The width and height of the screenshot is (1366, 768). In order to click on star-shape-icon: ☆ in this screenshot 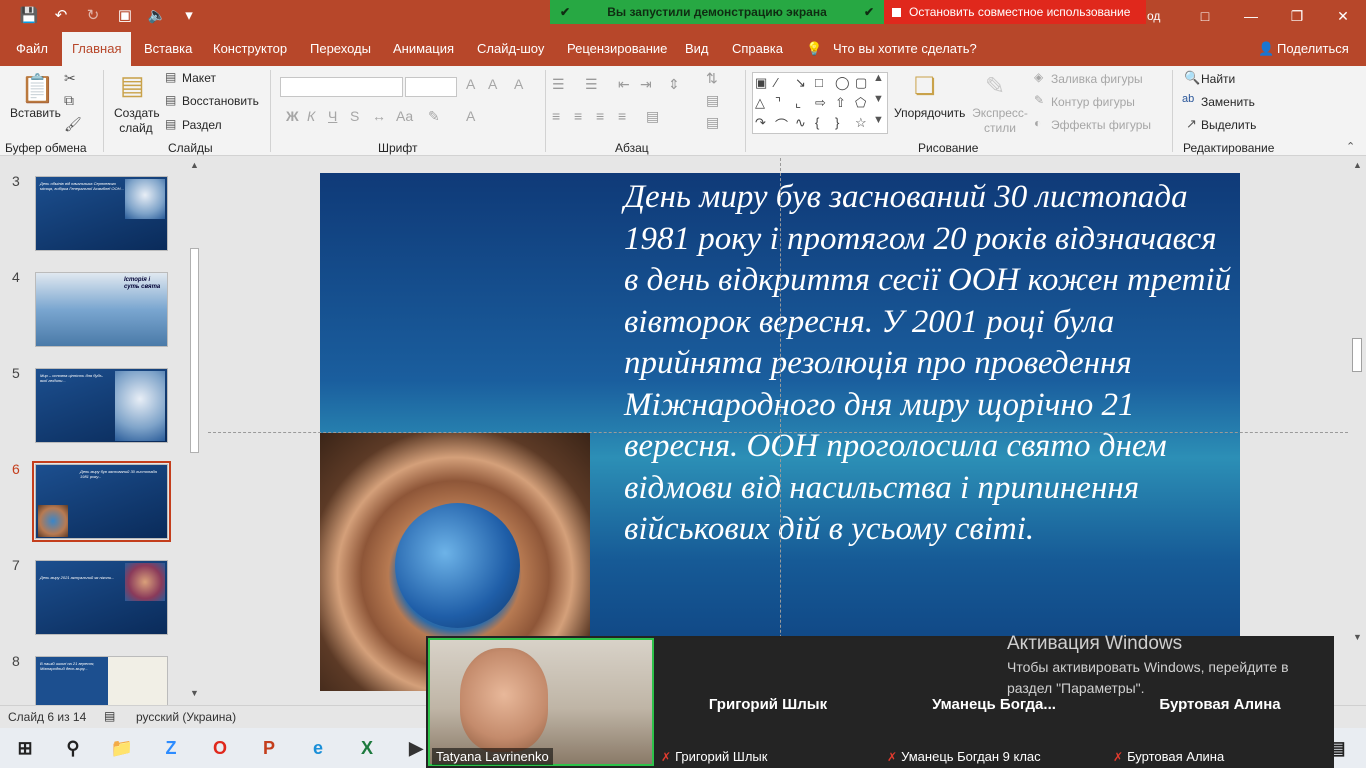, I will do `click(865, 125)`.